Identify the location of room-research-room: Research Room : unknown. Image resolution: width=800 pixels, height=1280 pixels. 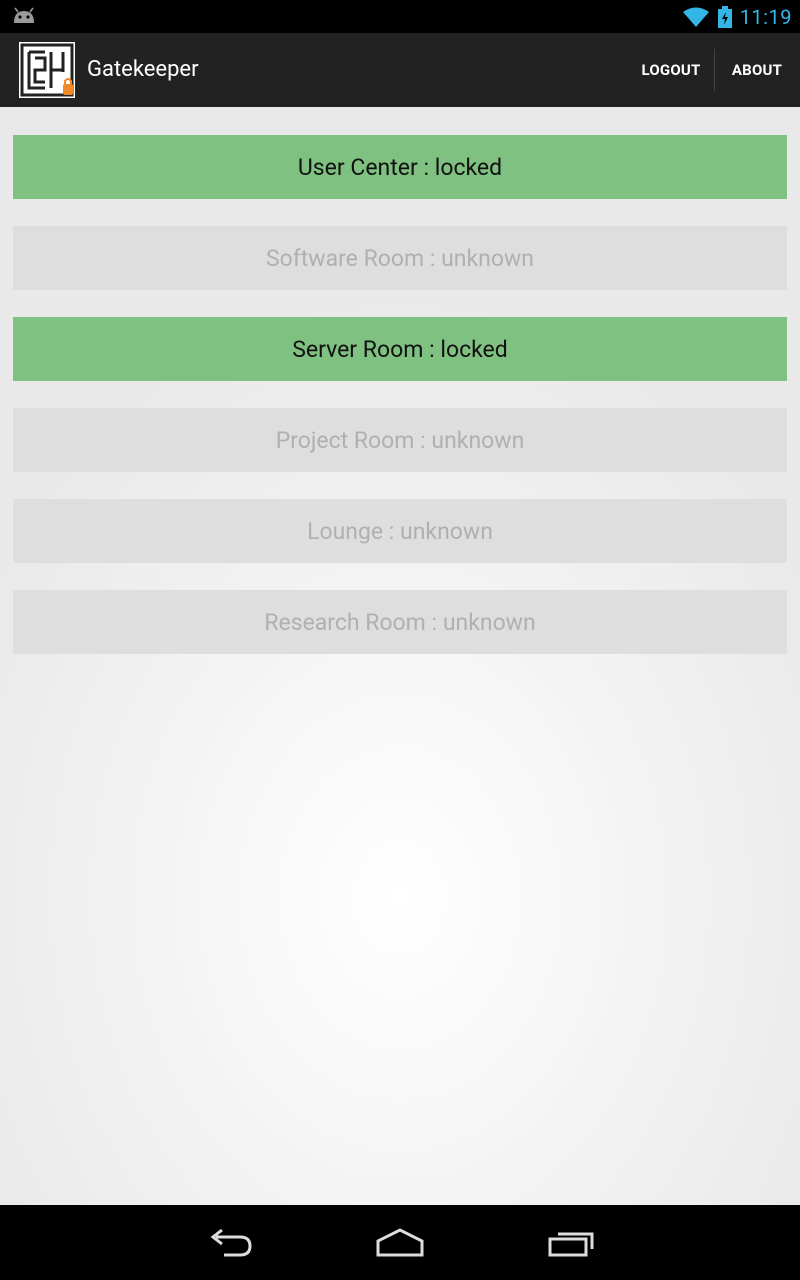
(400, 622).